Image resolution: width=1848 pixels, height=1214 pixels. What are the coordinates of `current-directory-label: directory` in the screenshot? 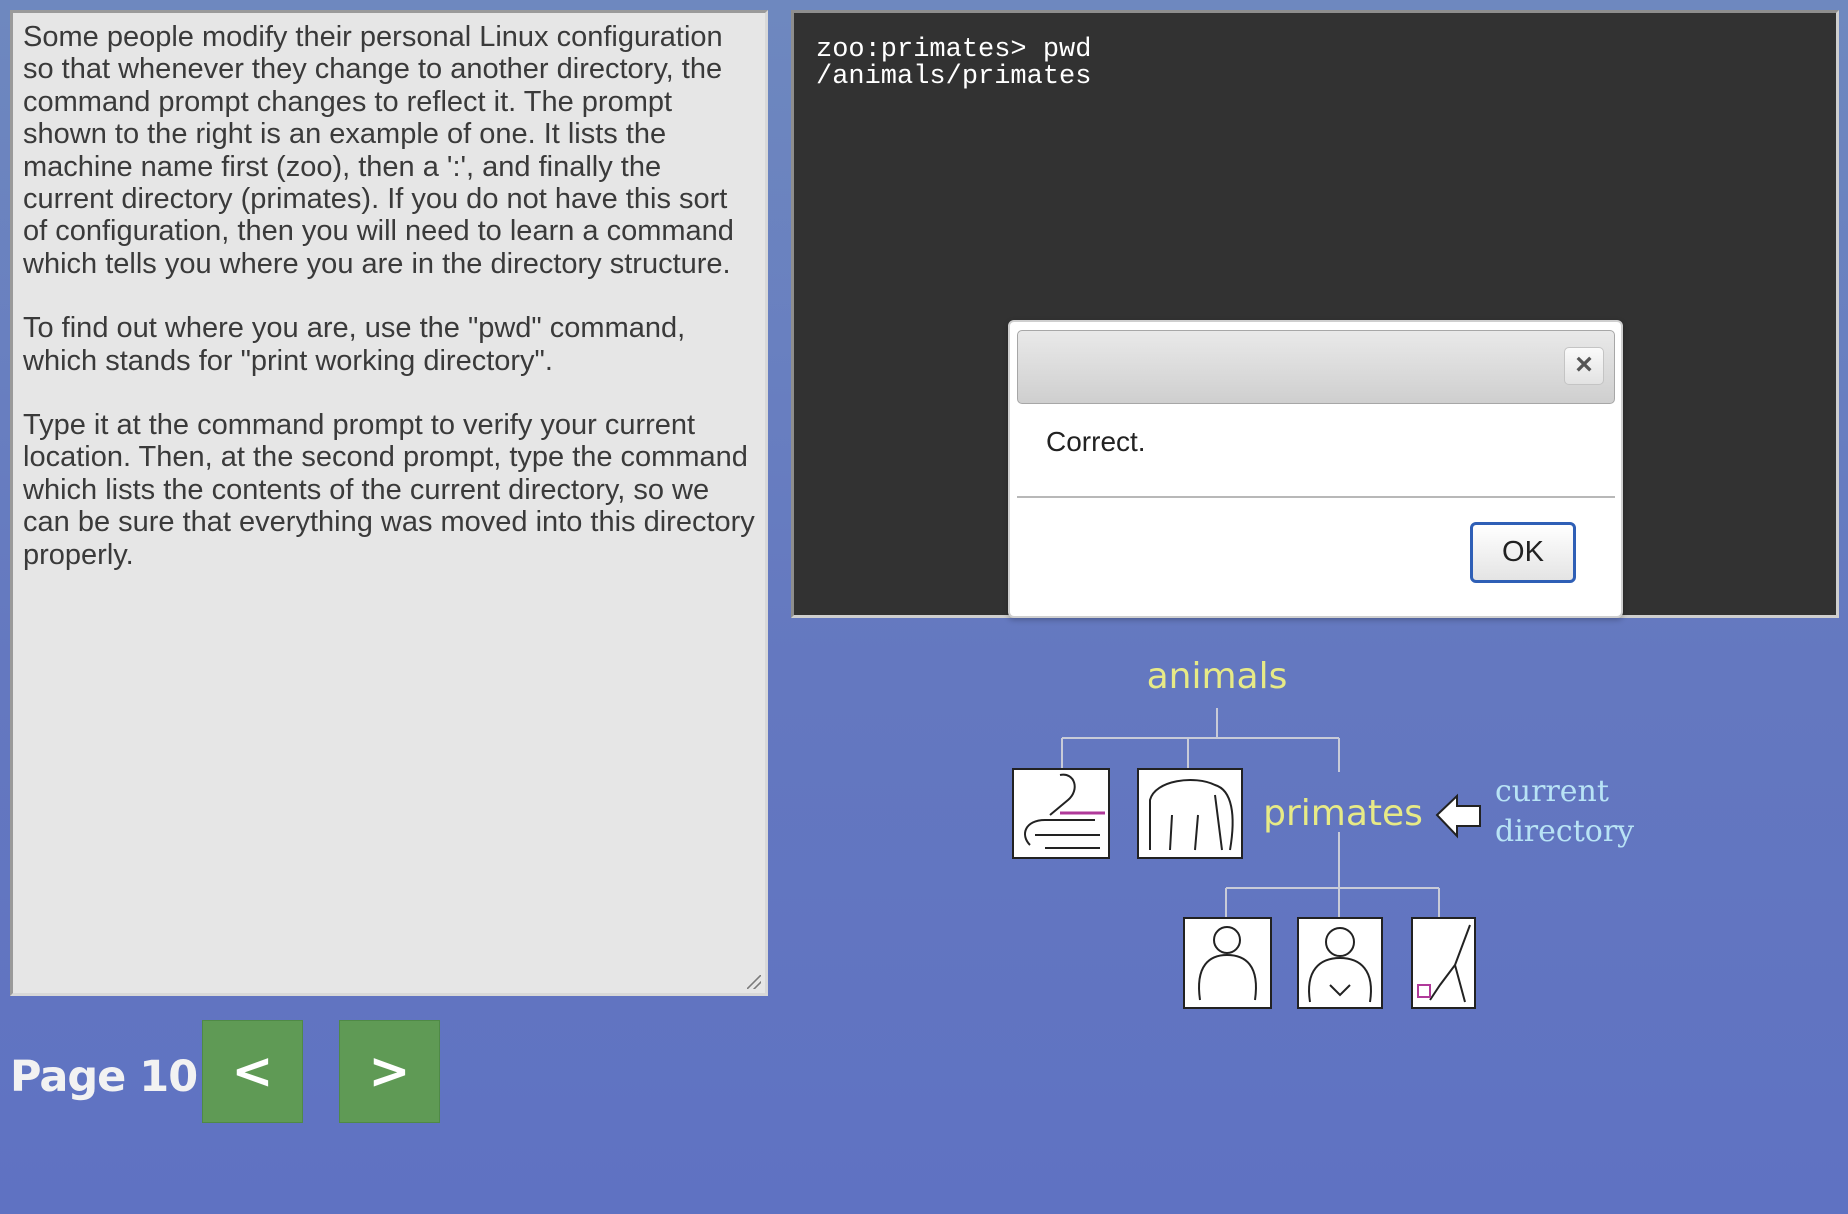 It's located at (1564, 831).